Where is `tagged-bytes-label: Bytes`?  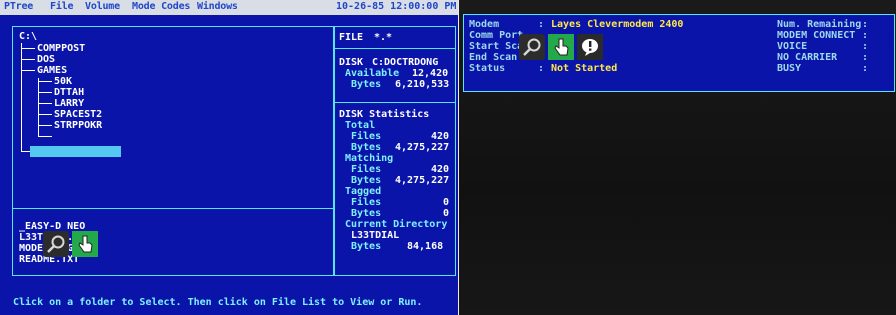
tagged-bytes-label: Bytes is located at coordinates (366, 213).